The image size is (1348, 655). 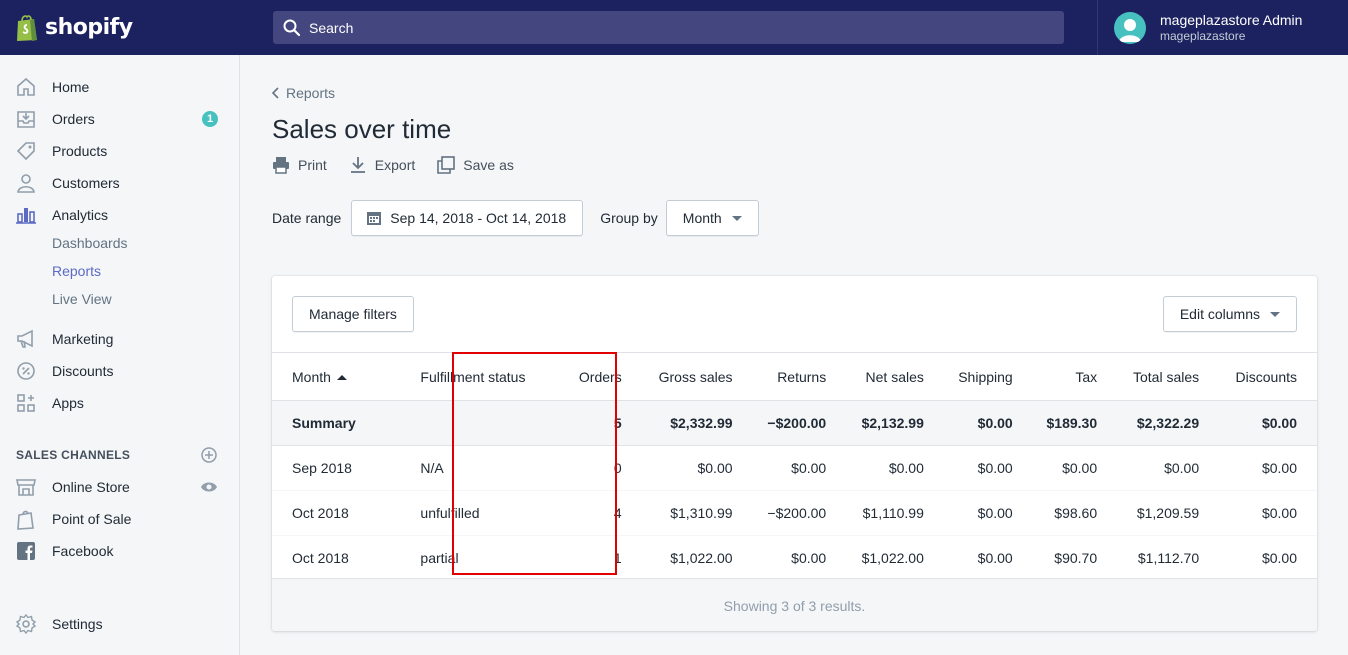 I want to click on page-title: Sales over time, so click(x=362, y=129).